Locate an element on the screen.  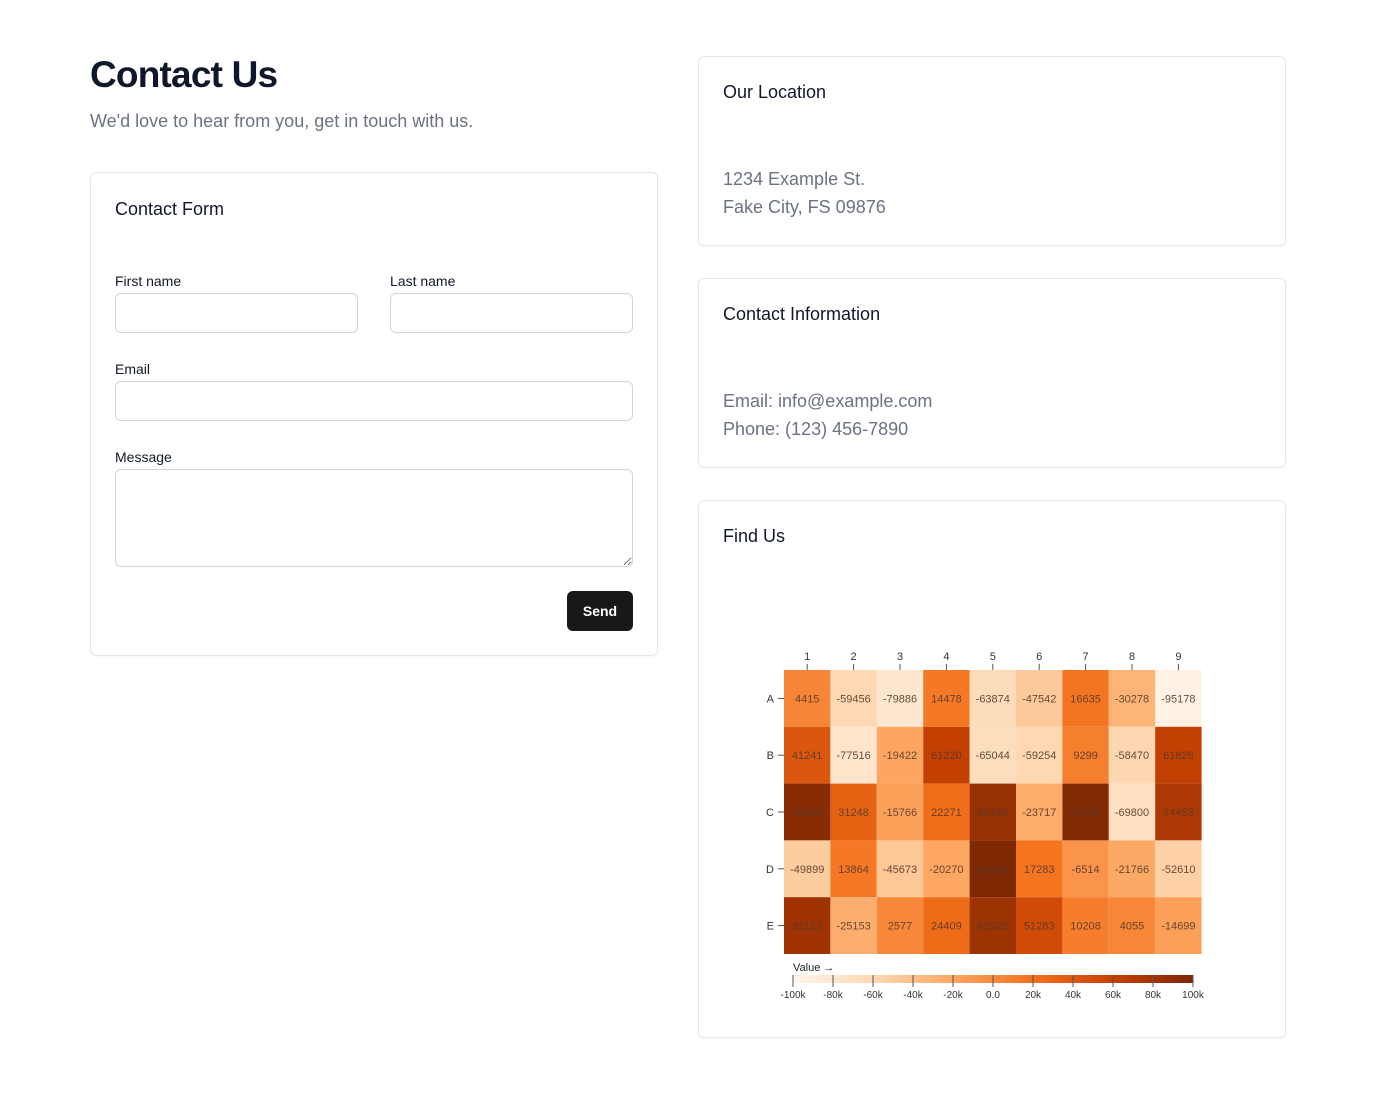
last-name-label: Last name is located at coordinates (423, 281).